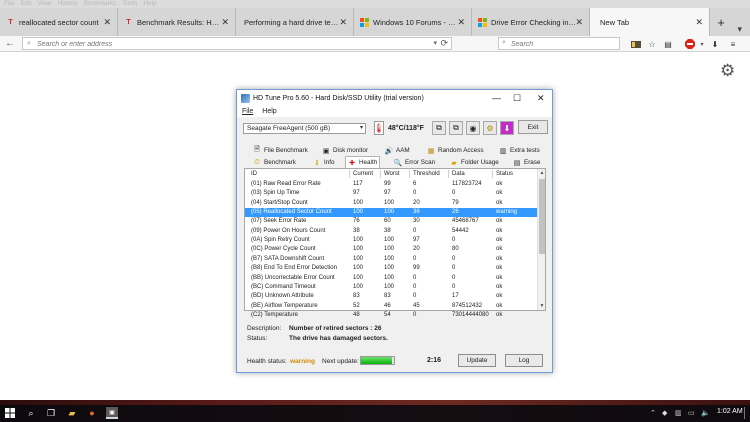 This screenshot has width=750, height=422. What do you see at coordinates (391, 259) in the screenshot?
I see `table-row: (B7) SATA Downshift Count 100 100 0 0 ok` at bounding box center [391, 259].